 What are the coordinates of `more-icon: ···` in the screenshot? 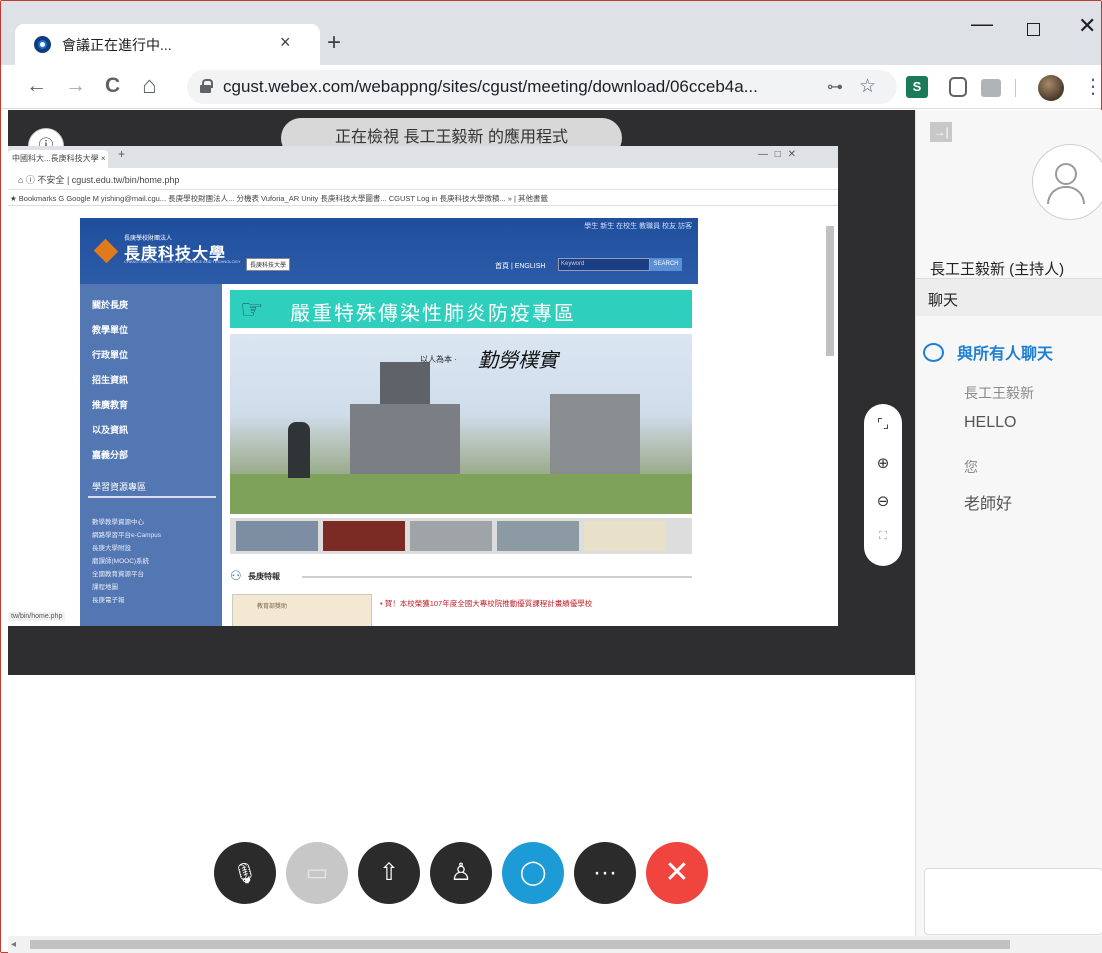 It's located at (605, 872).